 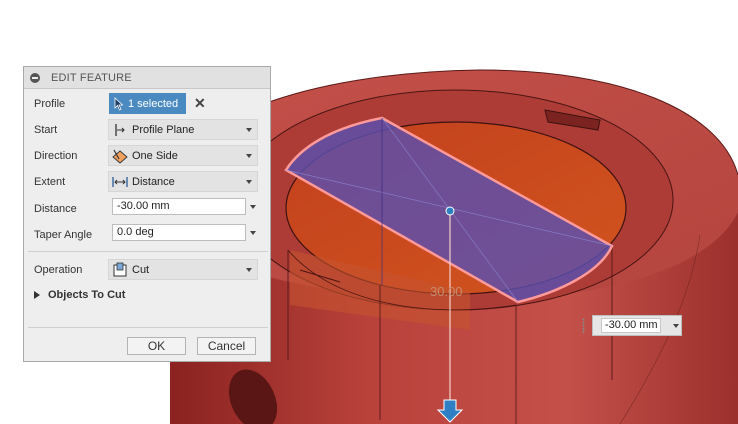 I want to click on start-row: Start Profile Plane, so click(x=148, y=130).